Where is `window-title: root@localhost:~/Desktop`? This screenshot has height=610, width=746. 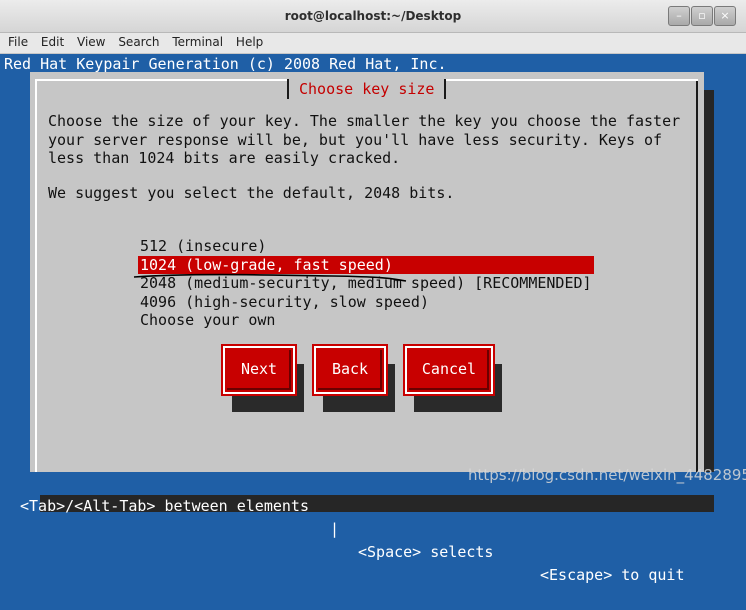
window-title: root@localhost:~/Desktop is located at coordinates (373, 16).